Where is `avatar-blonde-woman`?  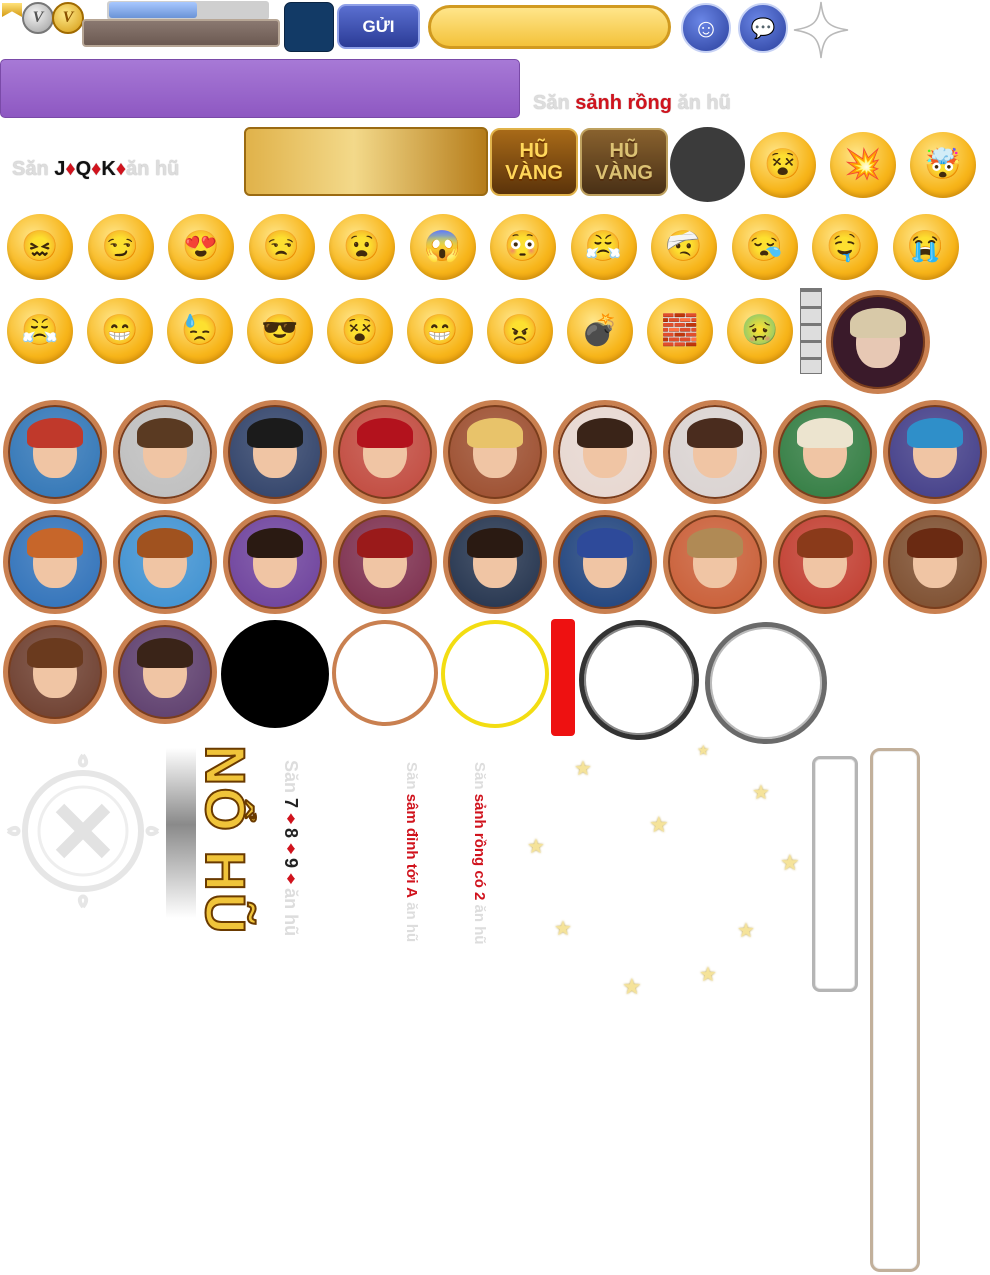
avatar-blonde-woman is located at coordinates (495, 452).